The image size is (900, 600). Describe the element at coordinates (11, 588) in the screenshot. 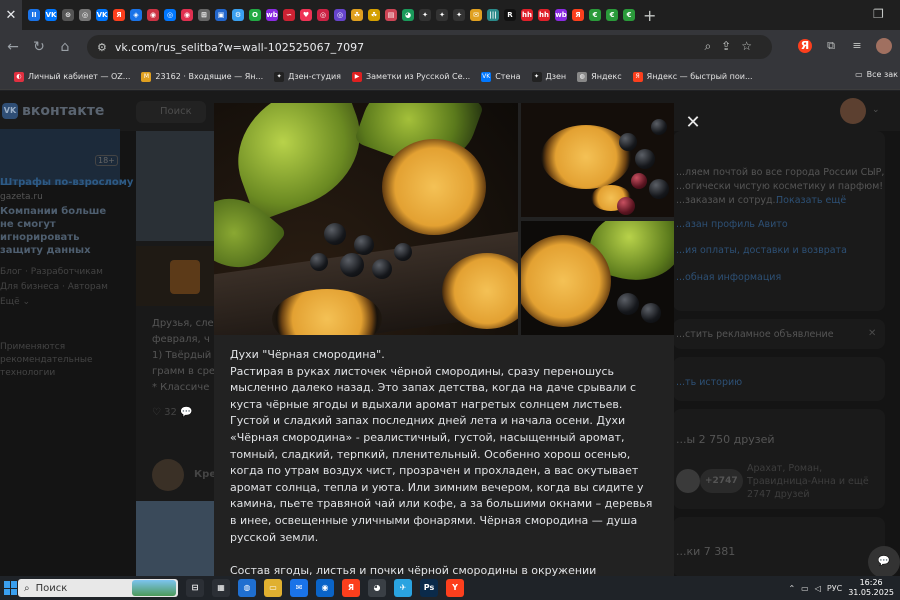

I see `start-button` at that location.